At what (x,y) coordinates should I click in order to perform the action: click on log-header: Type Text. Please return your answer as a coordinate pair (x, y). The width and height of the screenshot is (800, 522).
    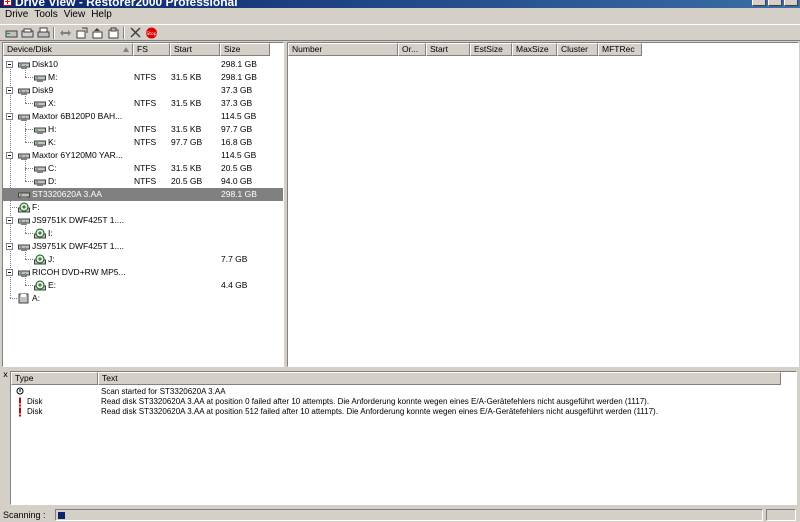
    Looking at the image, I should click on (396, 378).